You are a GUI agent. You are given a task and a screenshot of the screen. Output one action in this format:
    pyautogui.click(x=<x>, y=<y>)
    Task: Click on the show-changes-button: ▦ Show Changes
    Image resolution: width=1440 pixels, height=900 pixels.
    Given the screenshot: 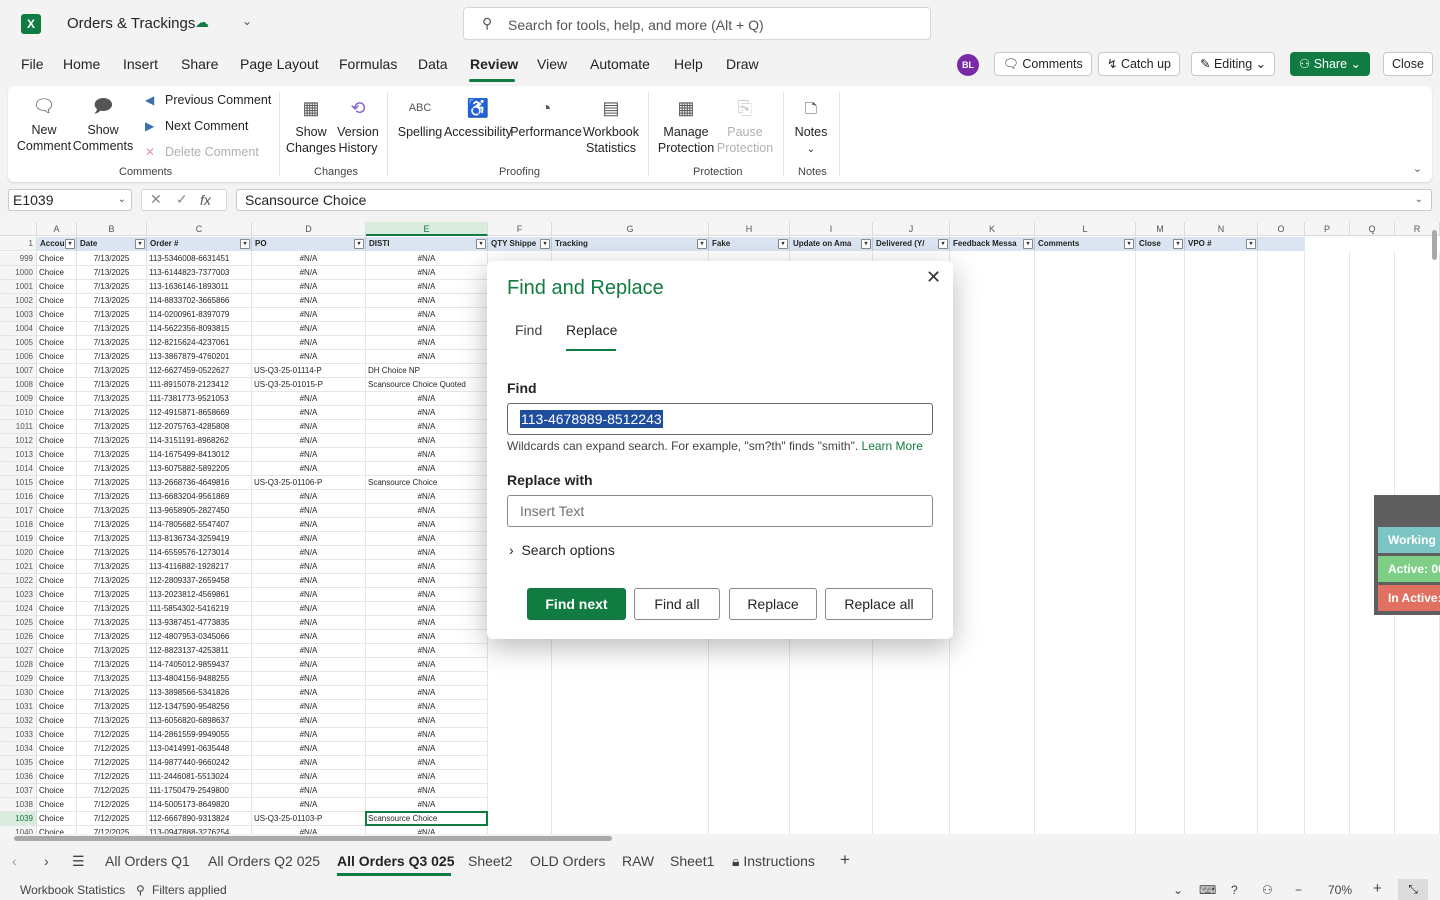 What is the action you would take?
    pyautogui.click(x=311, y=126)
    